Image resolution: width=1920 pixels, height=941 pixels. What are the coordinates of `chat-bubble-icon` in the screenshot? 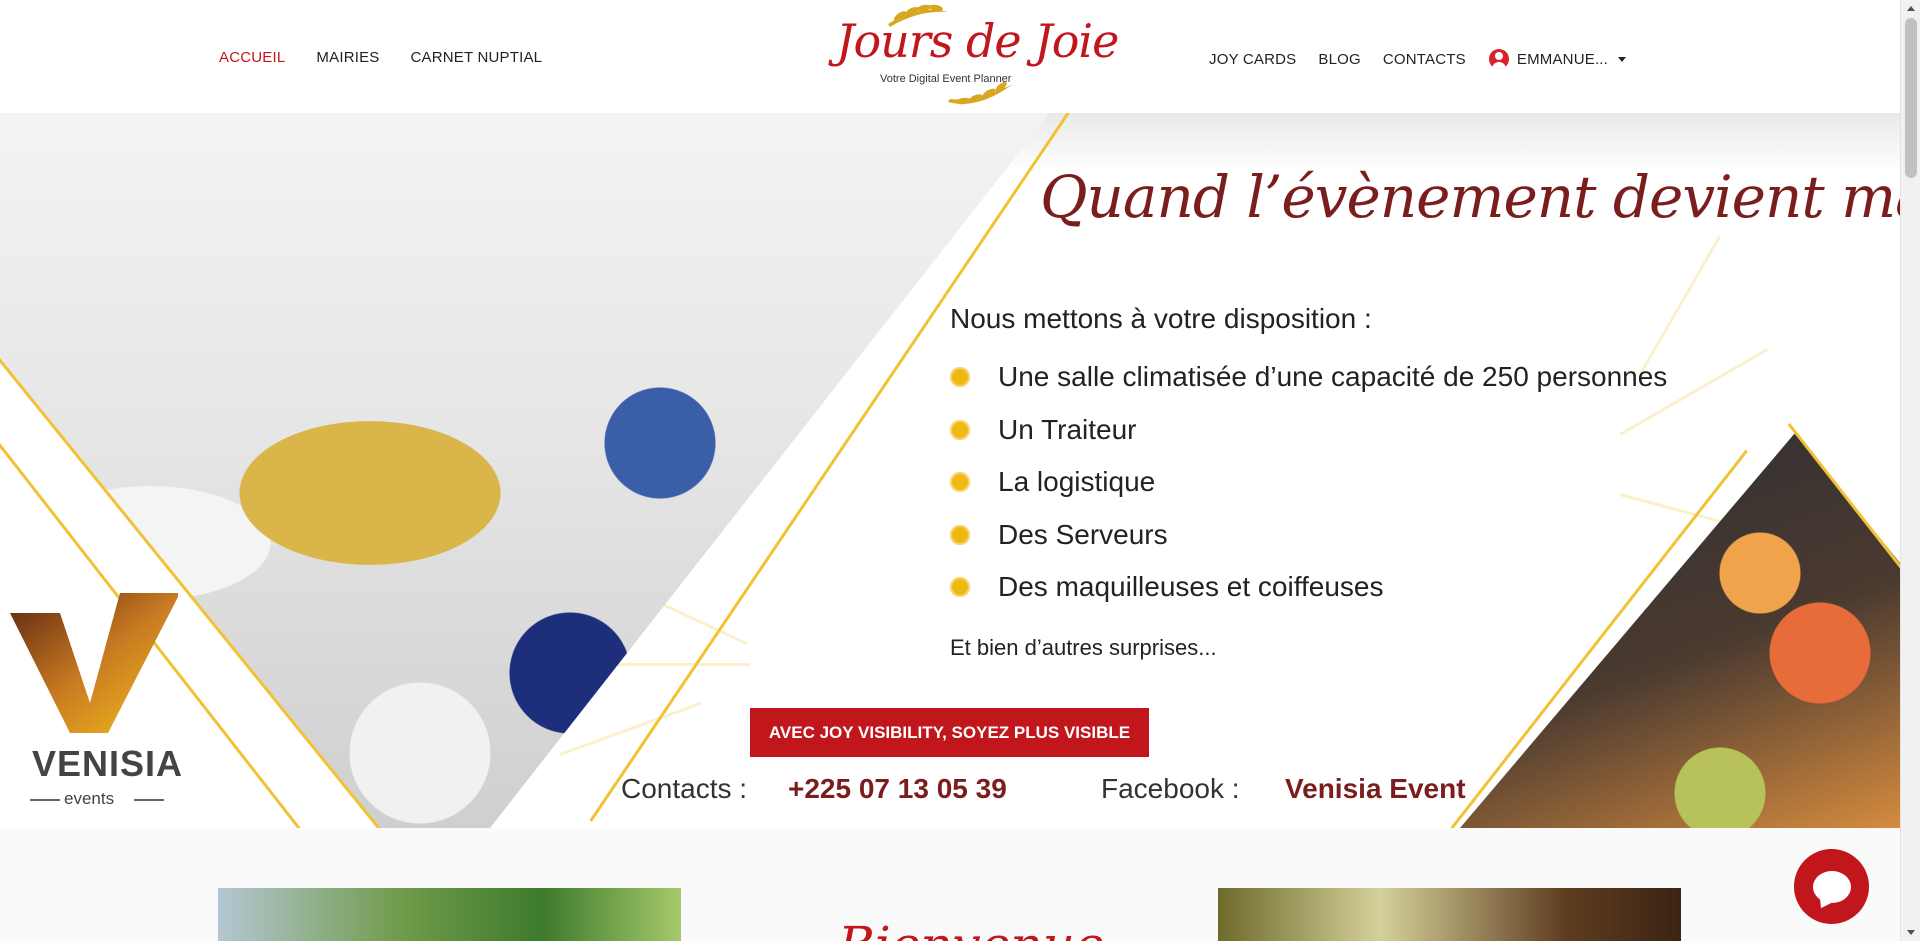 It's located at (1831, 886).